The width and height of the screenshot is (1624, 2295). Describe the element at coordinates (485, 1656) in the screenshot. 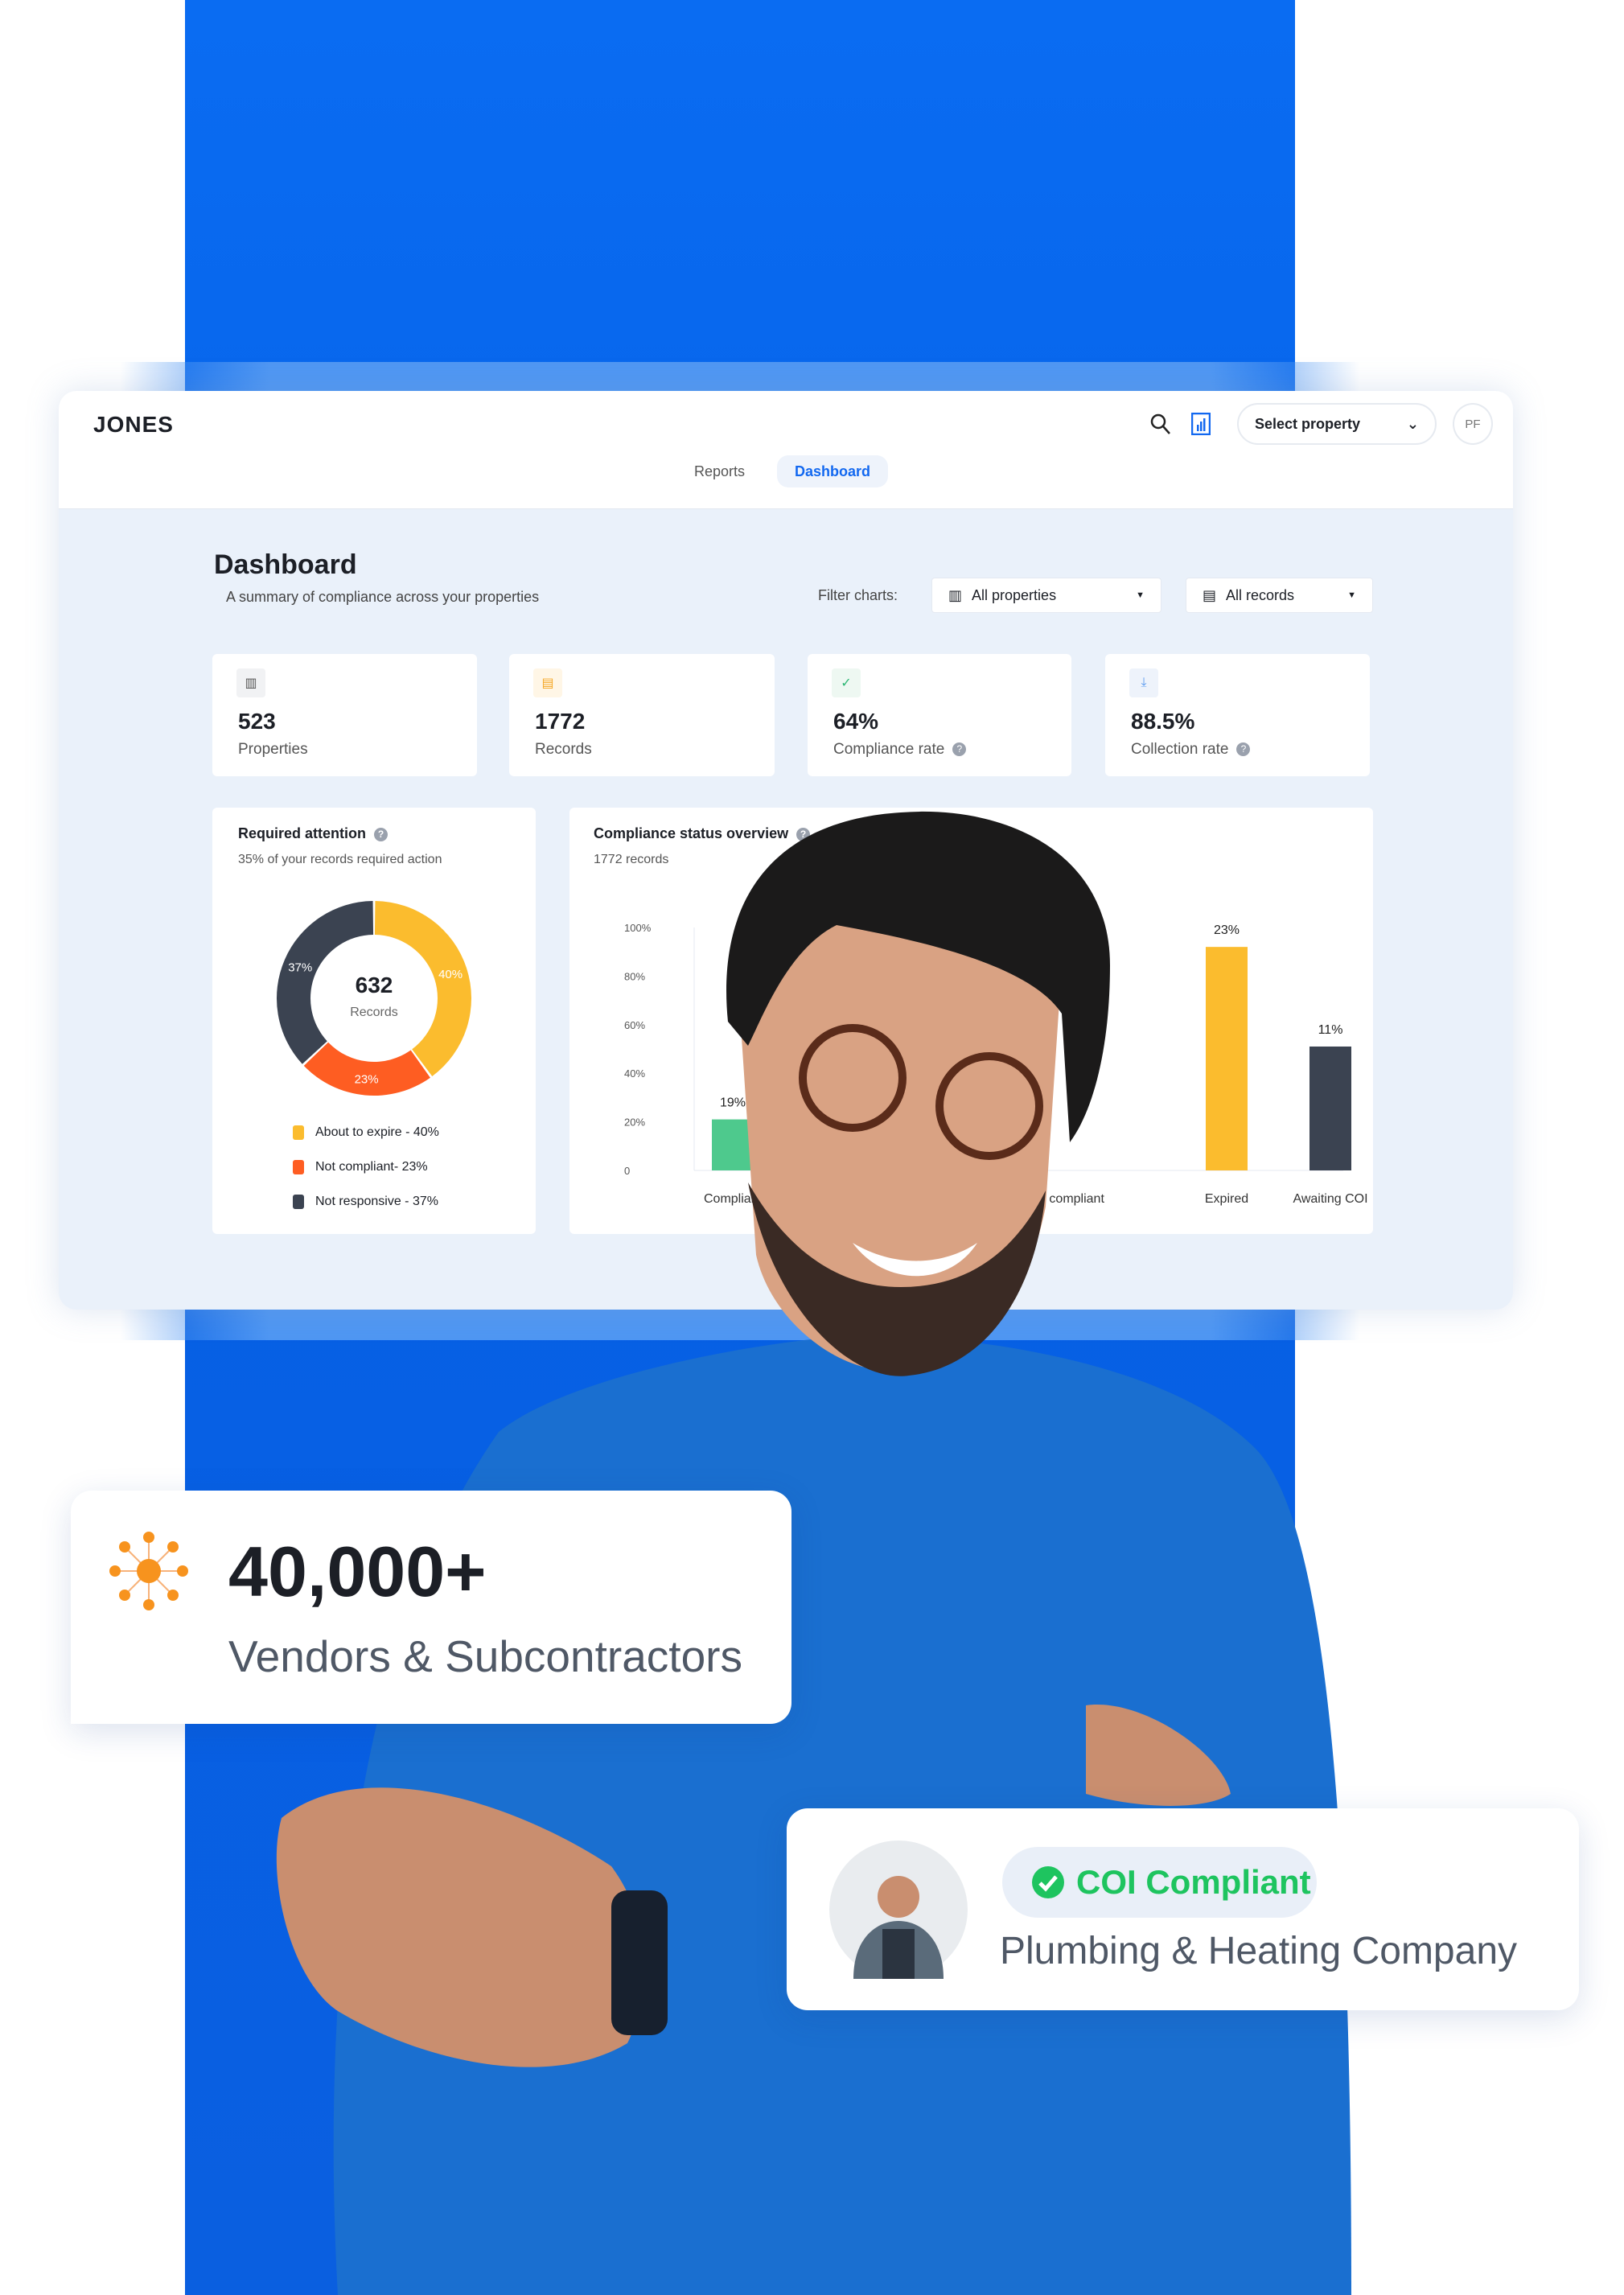

I see `vendors-label: Vendors & Subcontractors` at that location.